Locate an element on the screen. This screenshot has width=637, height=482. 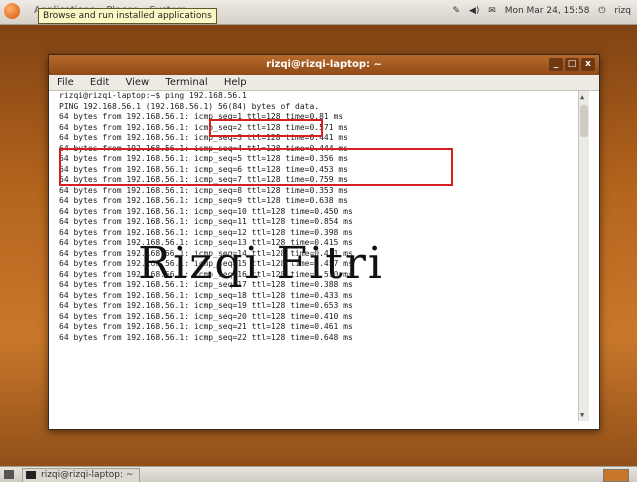
terminal-icon is located at coordinates (31, 475).